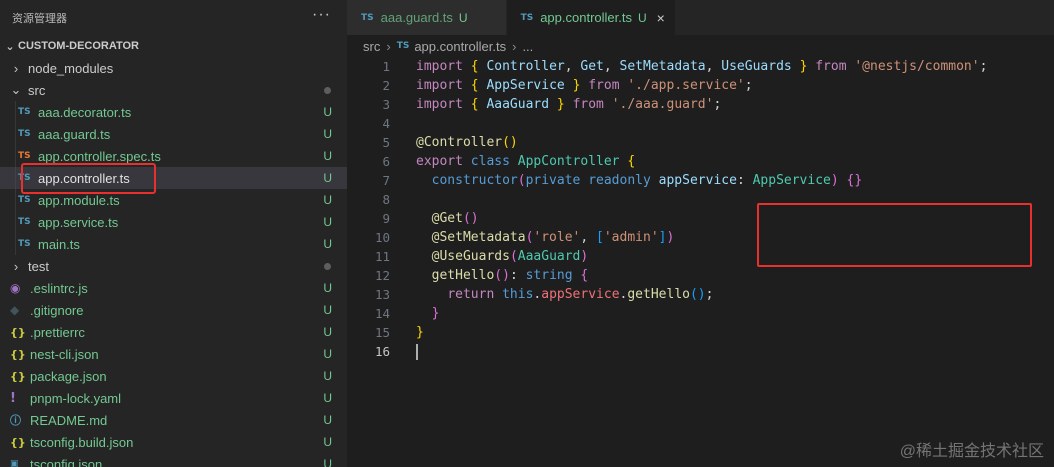  What do you see at coordinates (15, 310) in the screenshot?
I see `git-icon: ◆` at bounding box center [15, 310].